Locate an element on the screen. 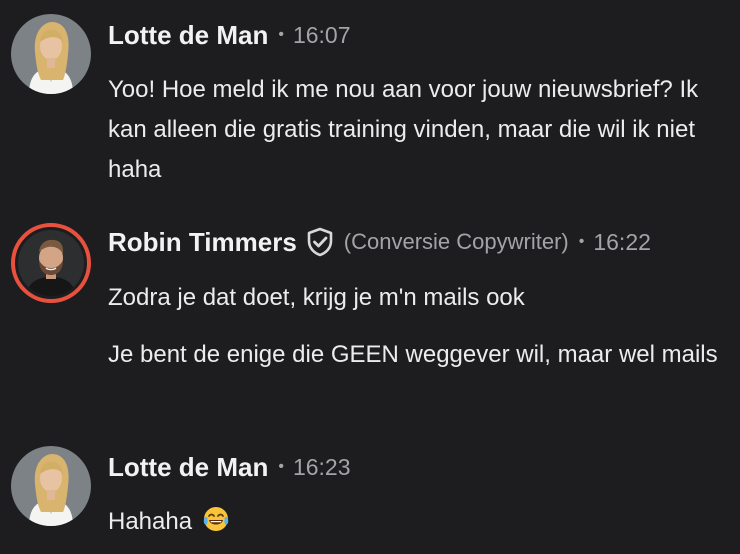 The height and width of the screenshot is (554, 740). message-header: Lotte de Man • 16:23 is located at coordinates (229, 467).